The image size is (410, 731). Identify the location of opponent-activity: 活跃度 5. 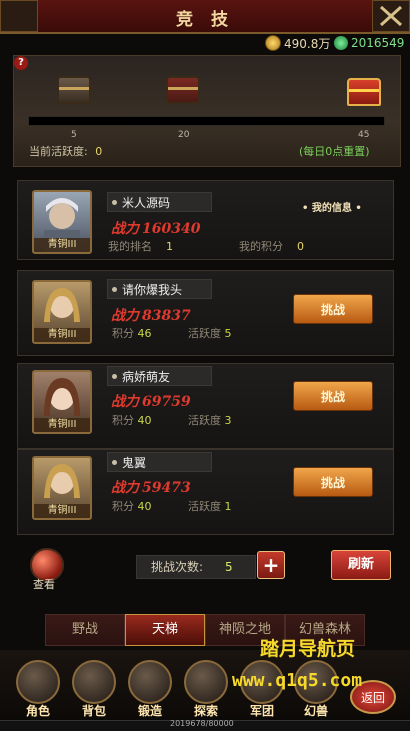
(210, 333).